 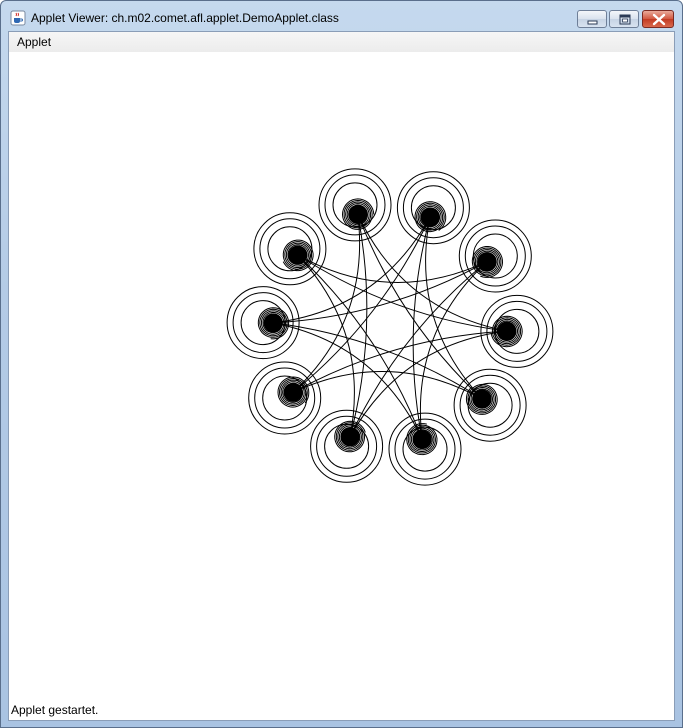 What do you see at coordinates (341, 42) in the screenshot?
I see `menu-bar: Applet` at bounding box center [341, 42].